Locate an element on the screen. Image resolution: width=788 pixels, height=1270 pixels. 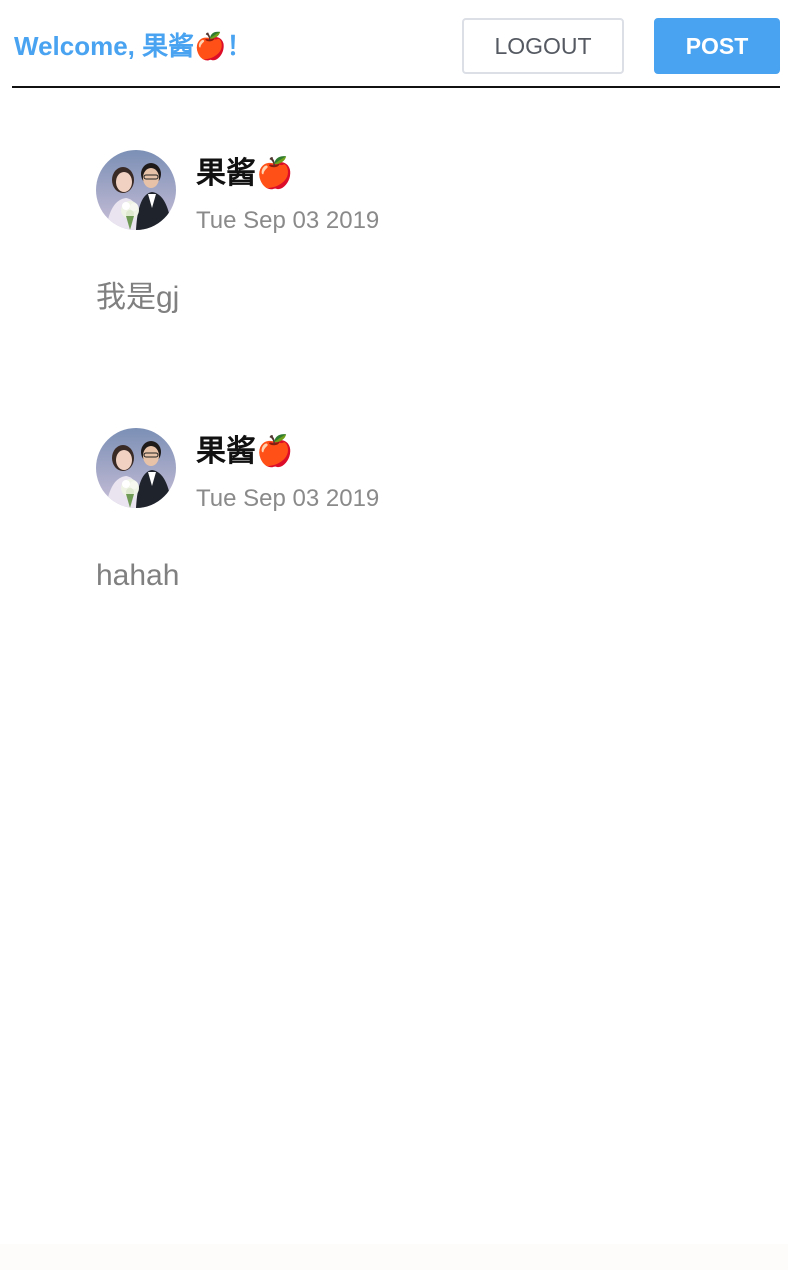
page-bottom-edge is located at coordinates (394, 1257).